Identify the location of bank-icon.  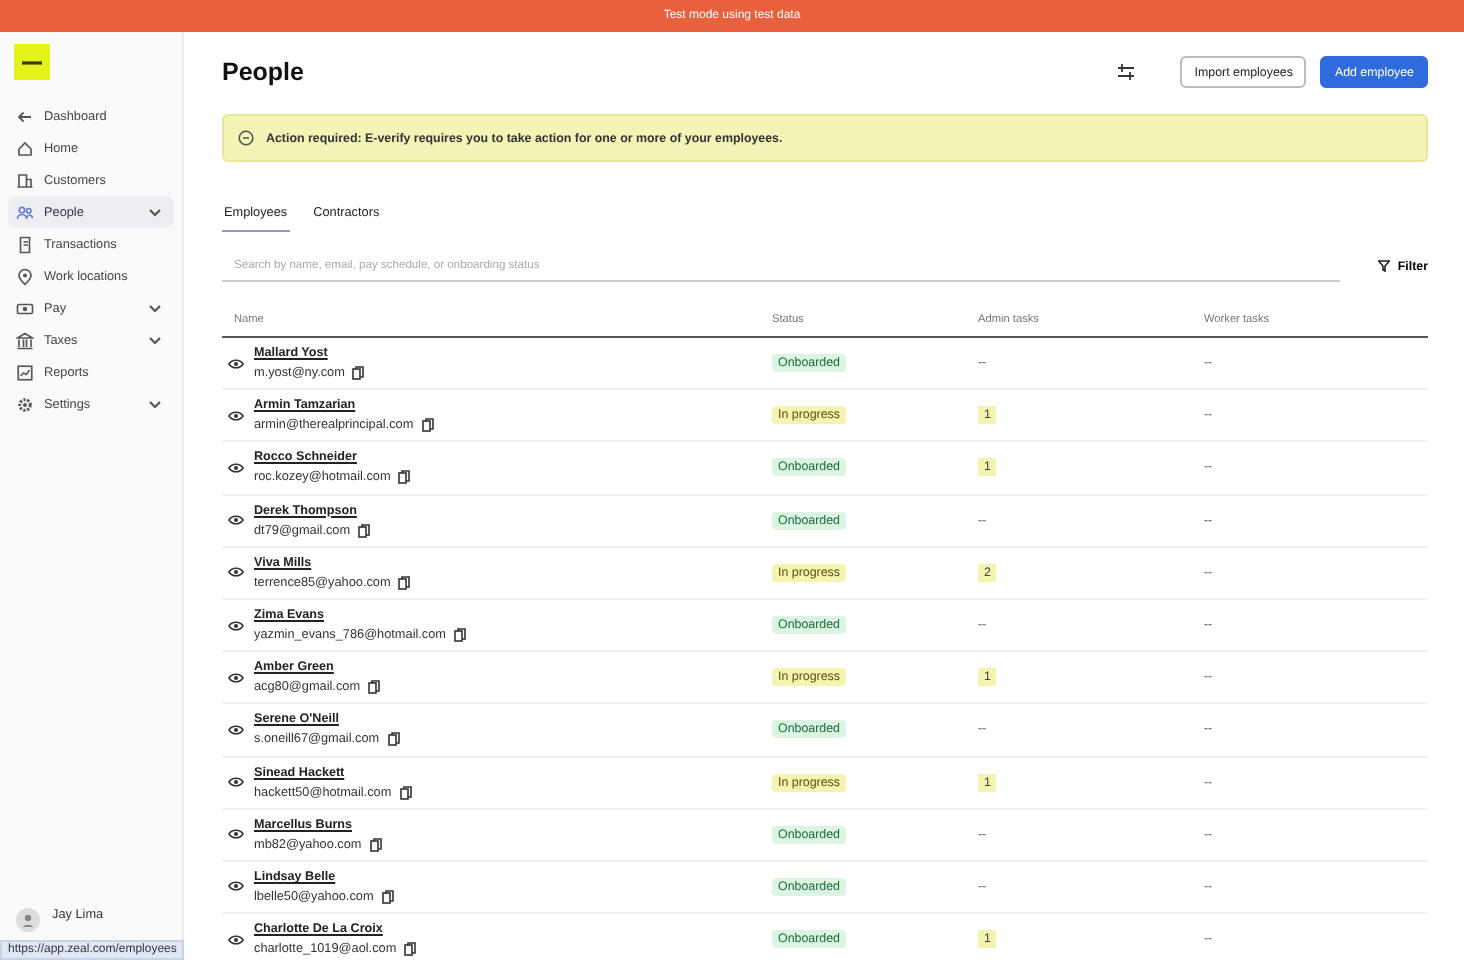
(25, 340).